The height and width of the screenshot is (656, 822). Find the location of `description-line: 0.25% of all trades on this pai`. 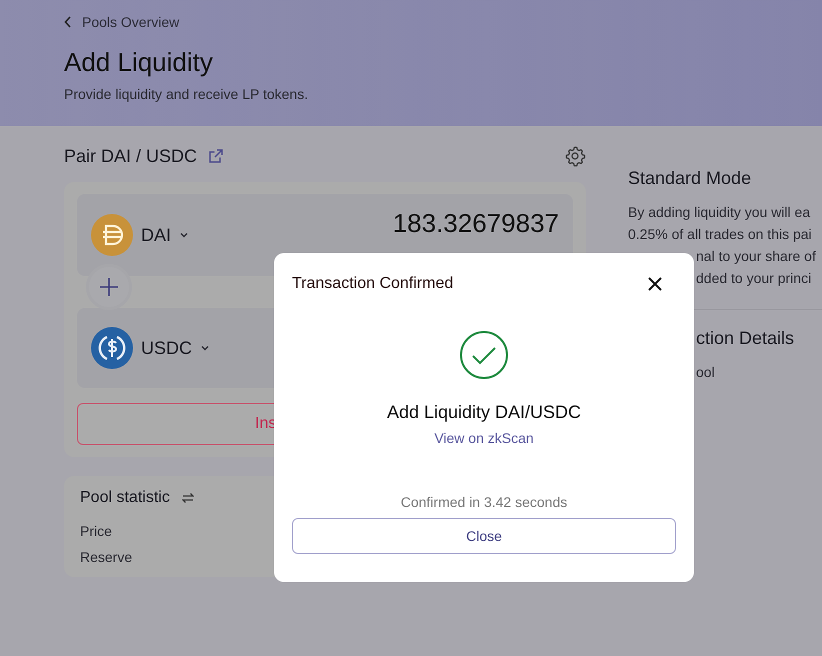

description-line: 0.25% of all trades on this pai is located at coordinates (720, 234).